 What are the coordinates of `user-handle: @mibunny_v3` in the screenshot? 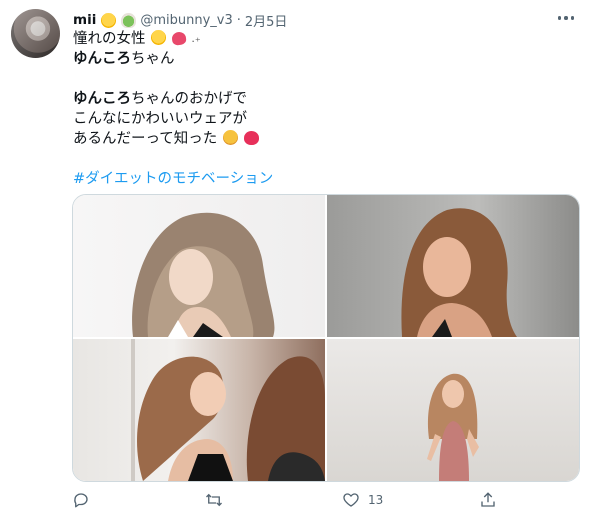 It's located at (186, 20).